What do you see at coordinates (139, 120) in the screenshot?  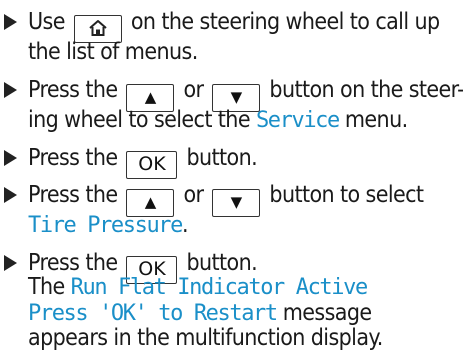 I see `step-text: ing wheel to select the` at bounding box center [139, 120].